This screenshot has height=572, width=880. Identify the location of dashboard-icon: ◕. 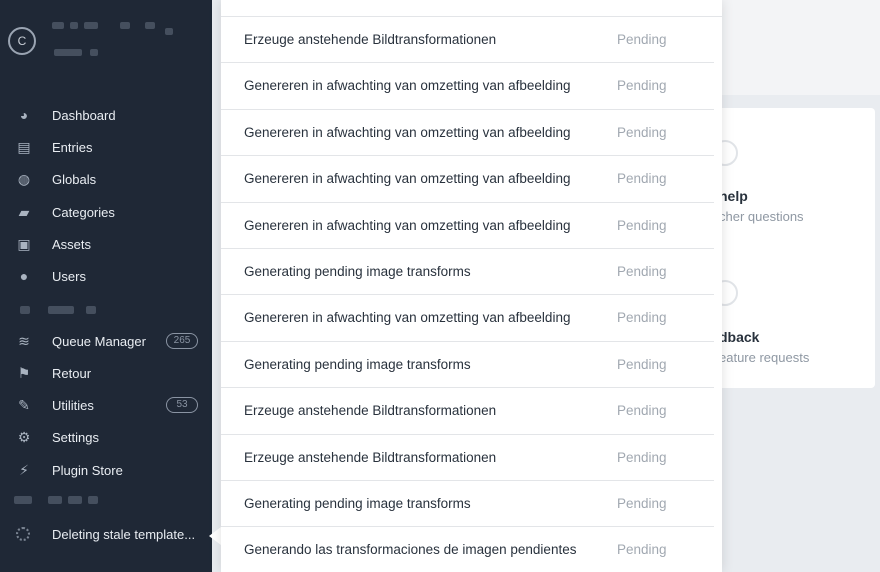
(24, 115).